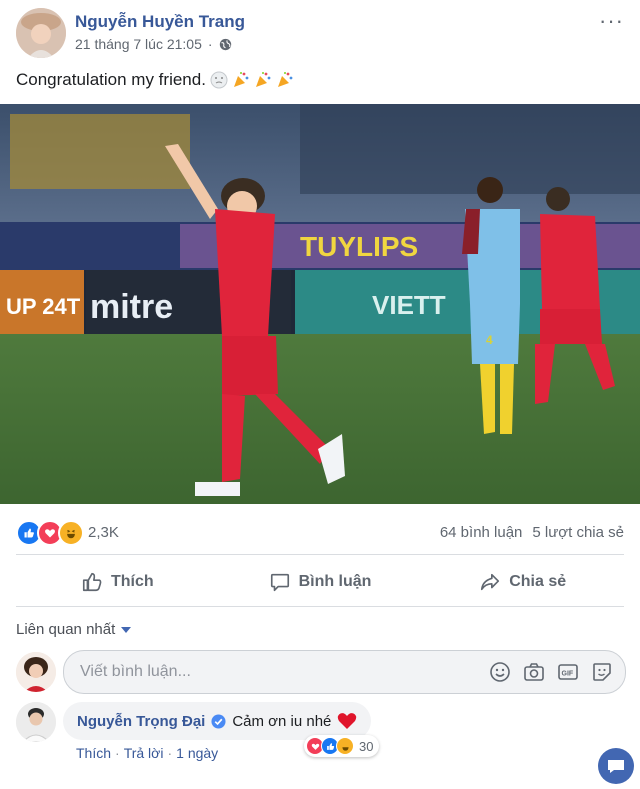 The image size is (640, 789). Describe the element at coordinates (197, 753) in the screenshot. I see `comment-time: 1 ngày` at that location.